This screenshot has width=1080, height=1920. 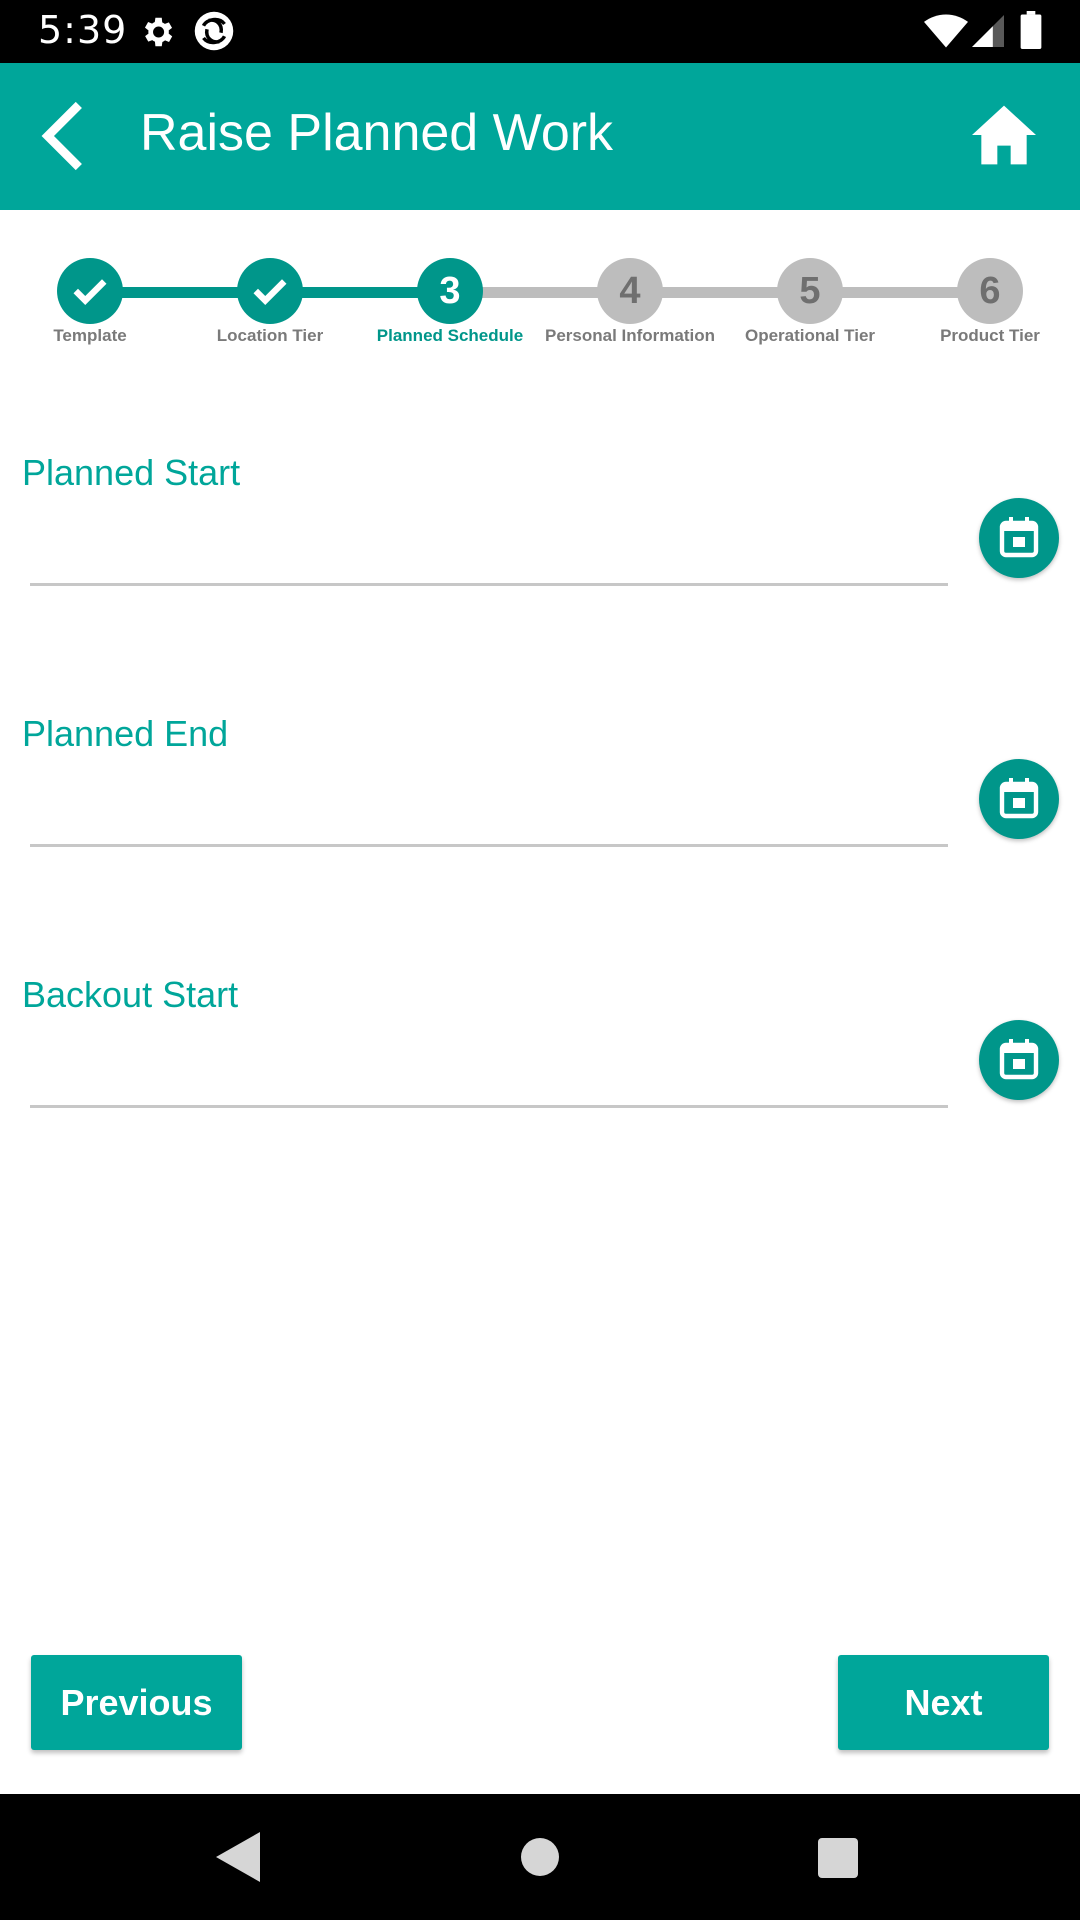 What do you see at coordinates (540, 31) in the screenshot?
I see `status-bar: 5:39` at bounding box center [540, 31].